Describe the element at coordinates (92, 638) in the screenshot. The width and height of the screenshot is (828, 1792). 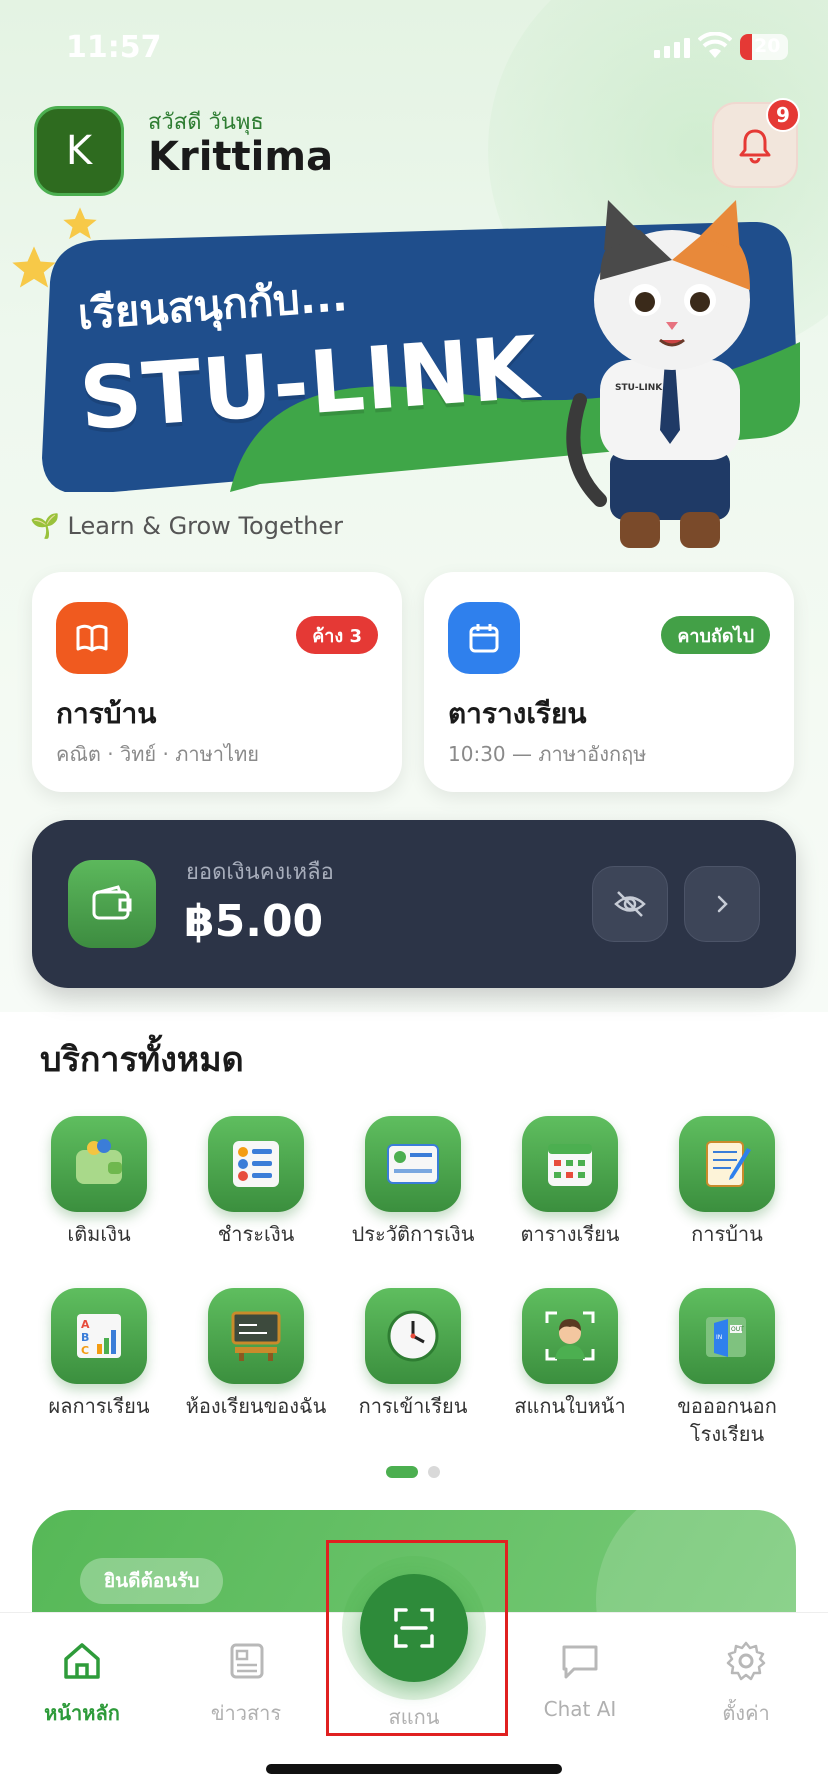
I see `book-icon` at that location.